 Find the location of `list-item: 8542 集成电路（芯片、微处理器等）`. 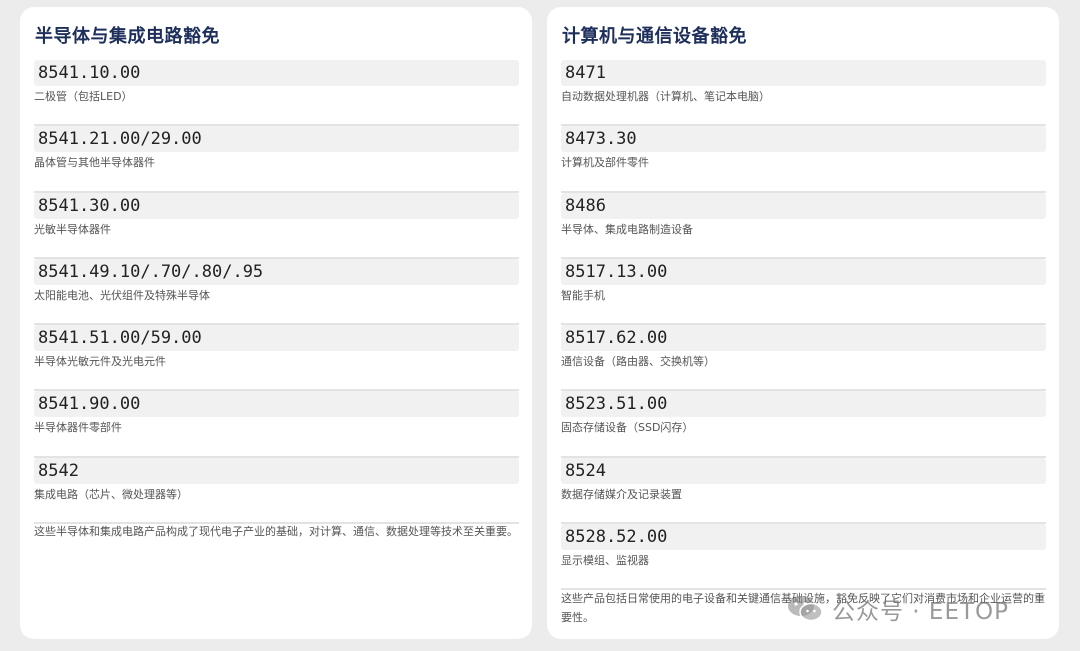

list-item: 8542 集成电路（芯片、微处理器等） is located at coordinates (276, 491).